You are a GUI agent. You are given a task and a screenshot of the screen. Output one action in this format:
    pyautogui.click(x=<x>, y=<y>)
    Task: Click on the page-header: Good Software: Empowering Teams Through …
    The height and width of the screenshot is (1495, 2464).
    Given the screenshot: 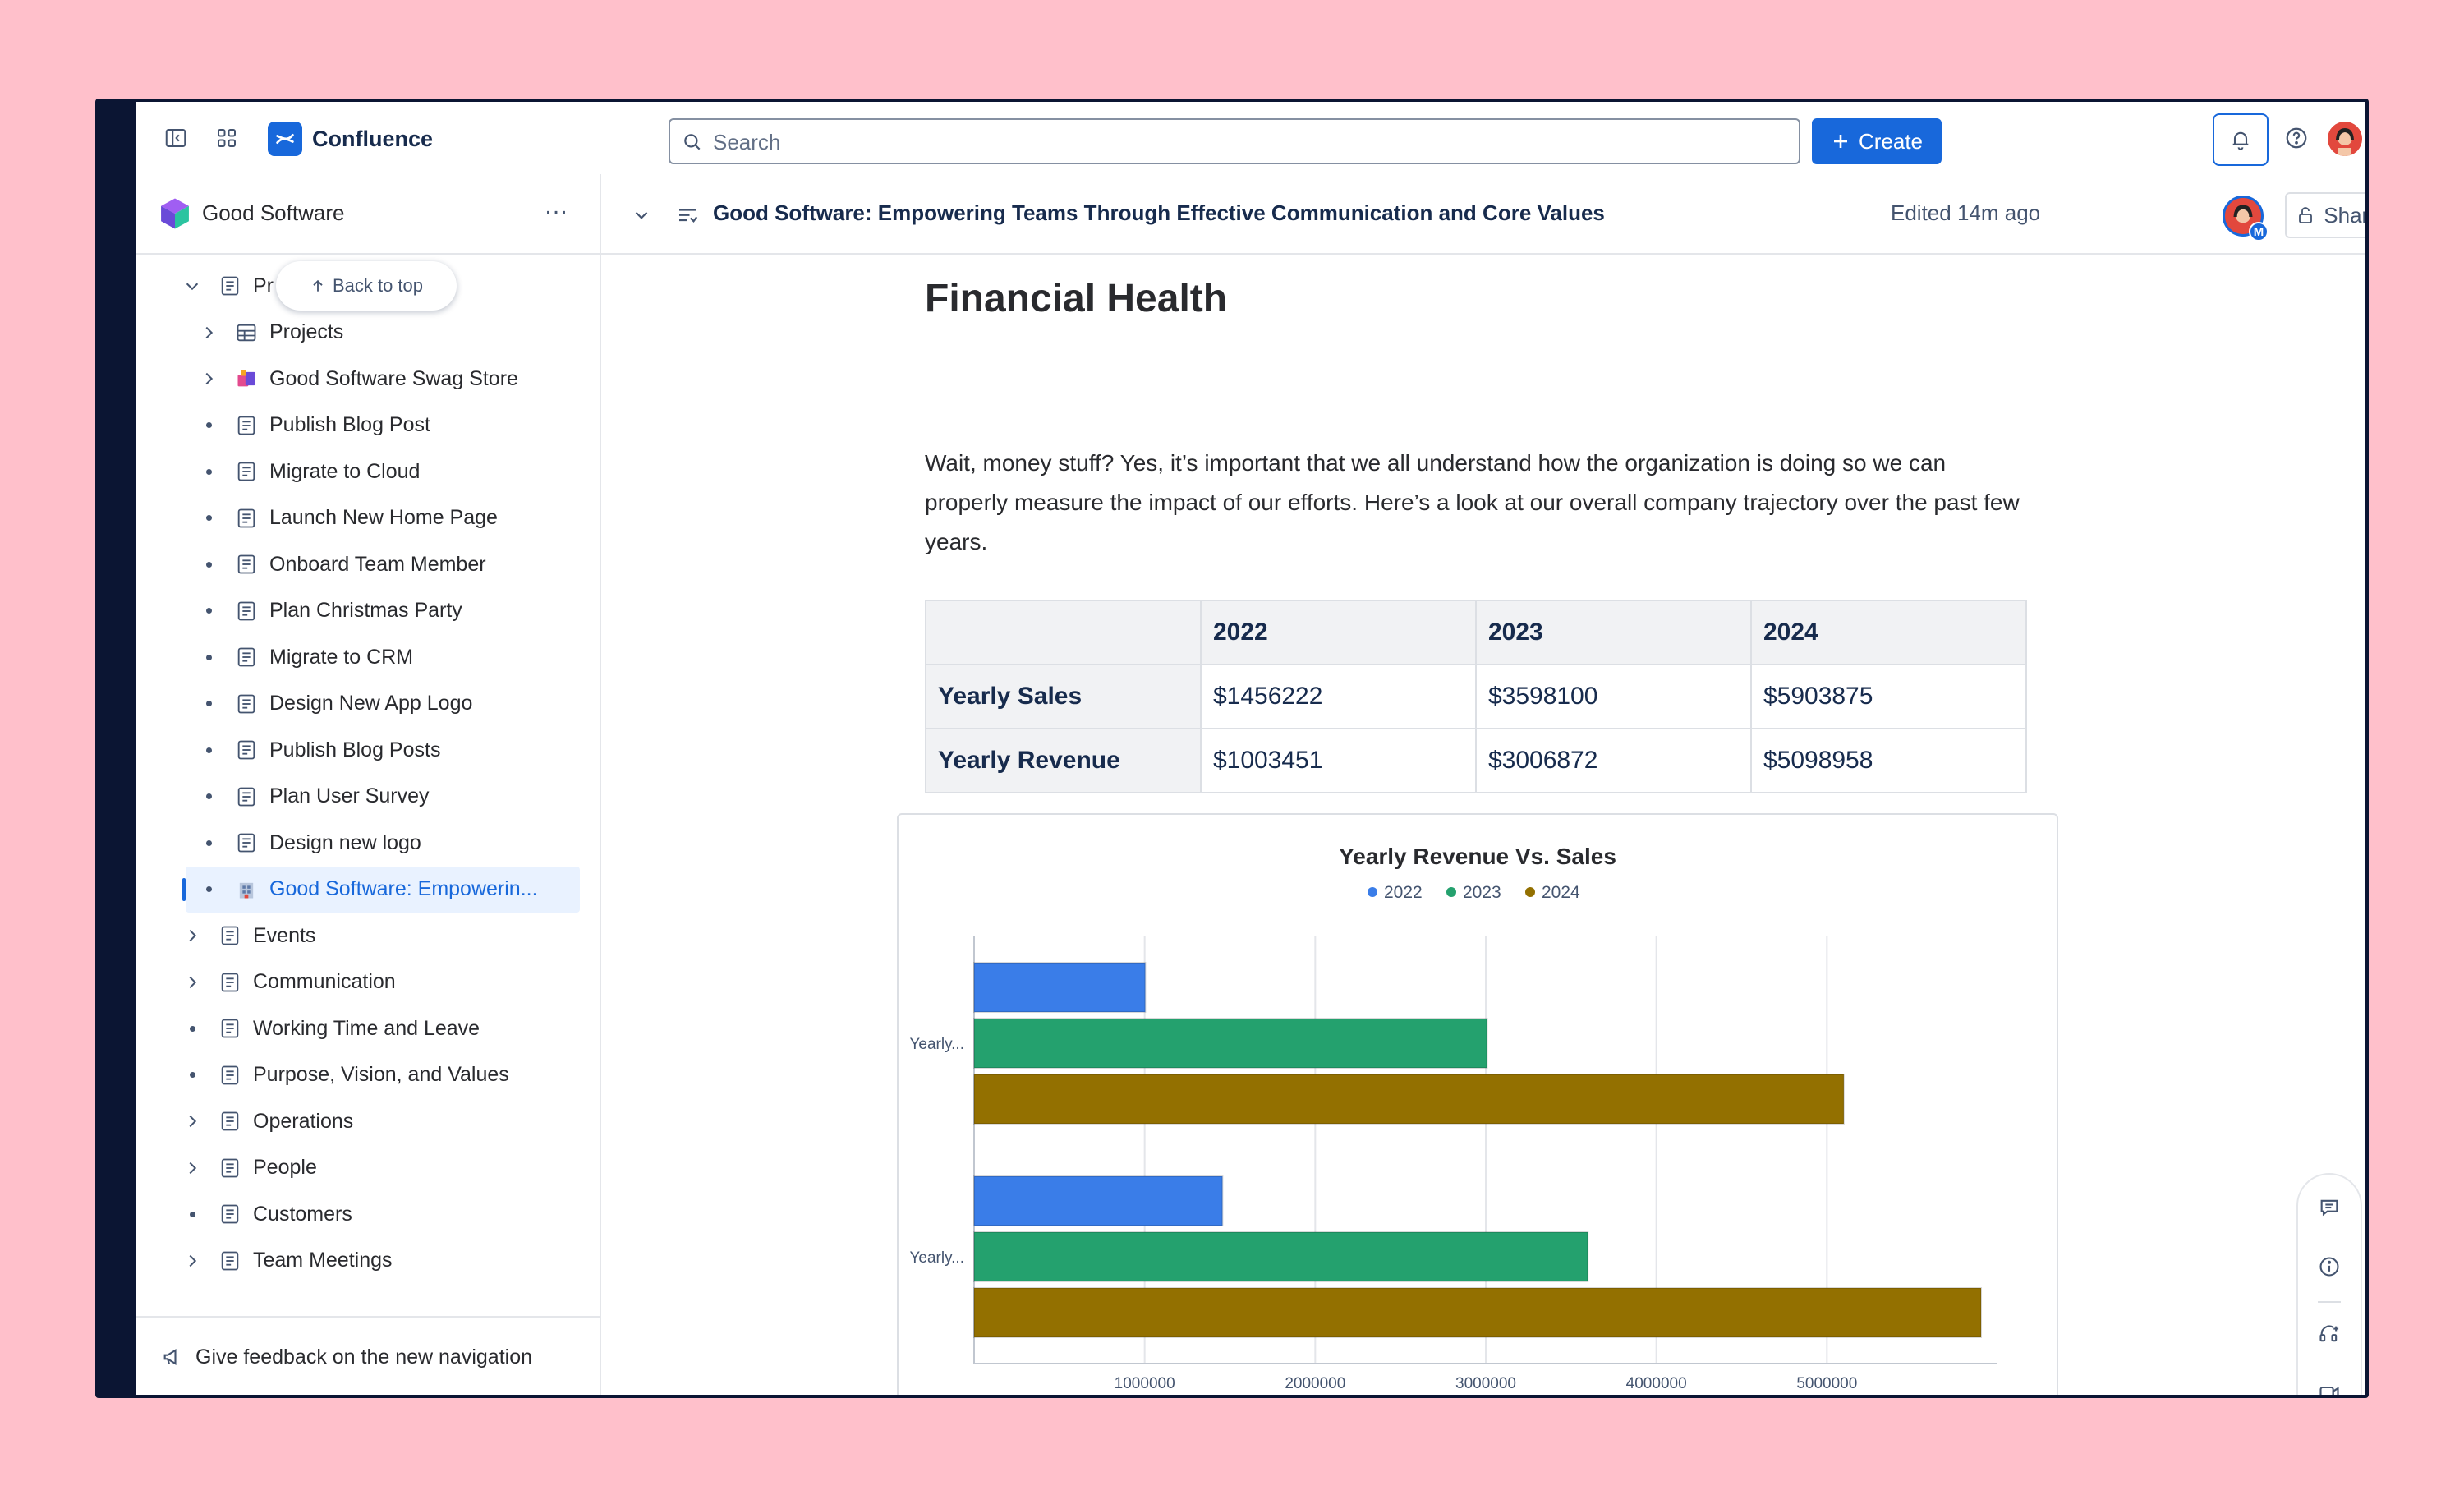 What is the action you would take?
    pyautogui.click(x=1483, y=214)
    